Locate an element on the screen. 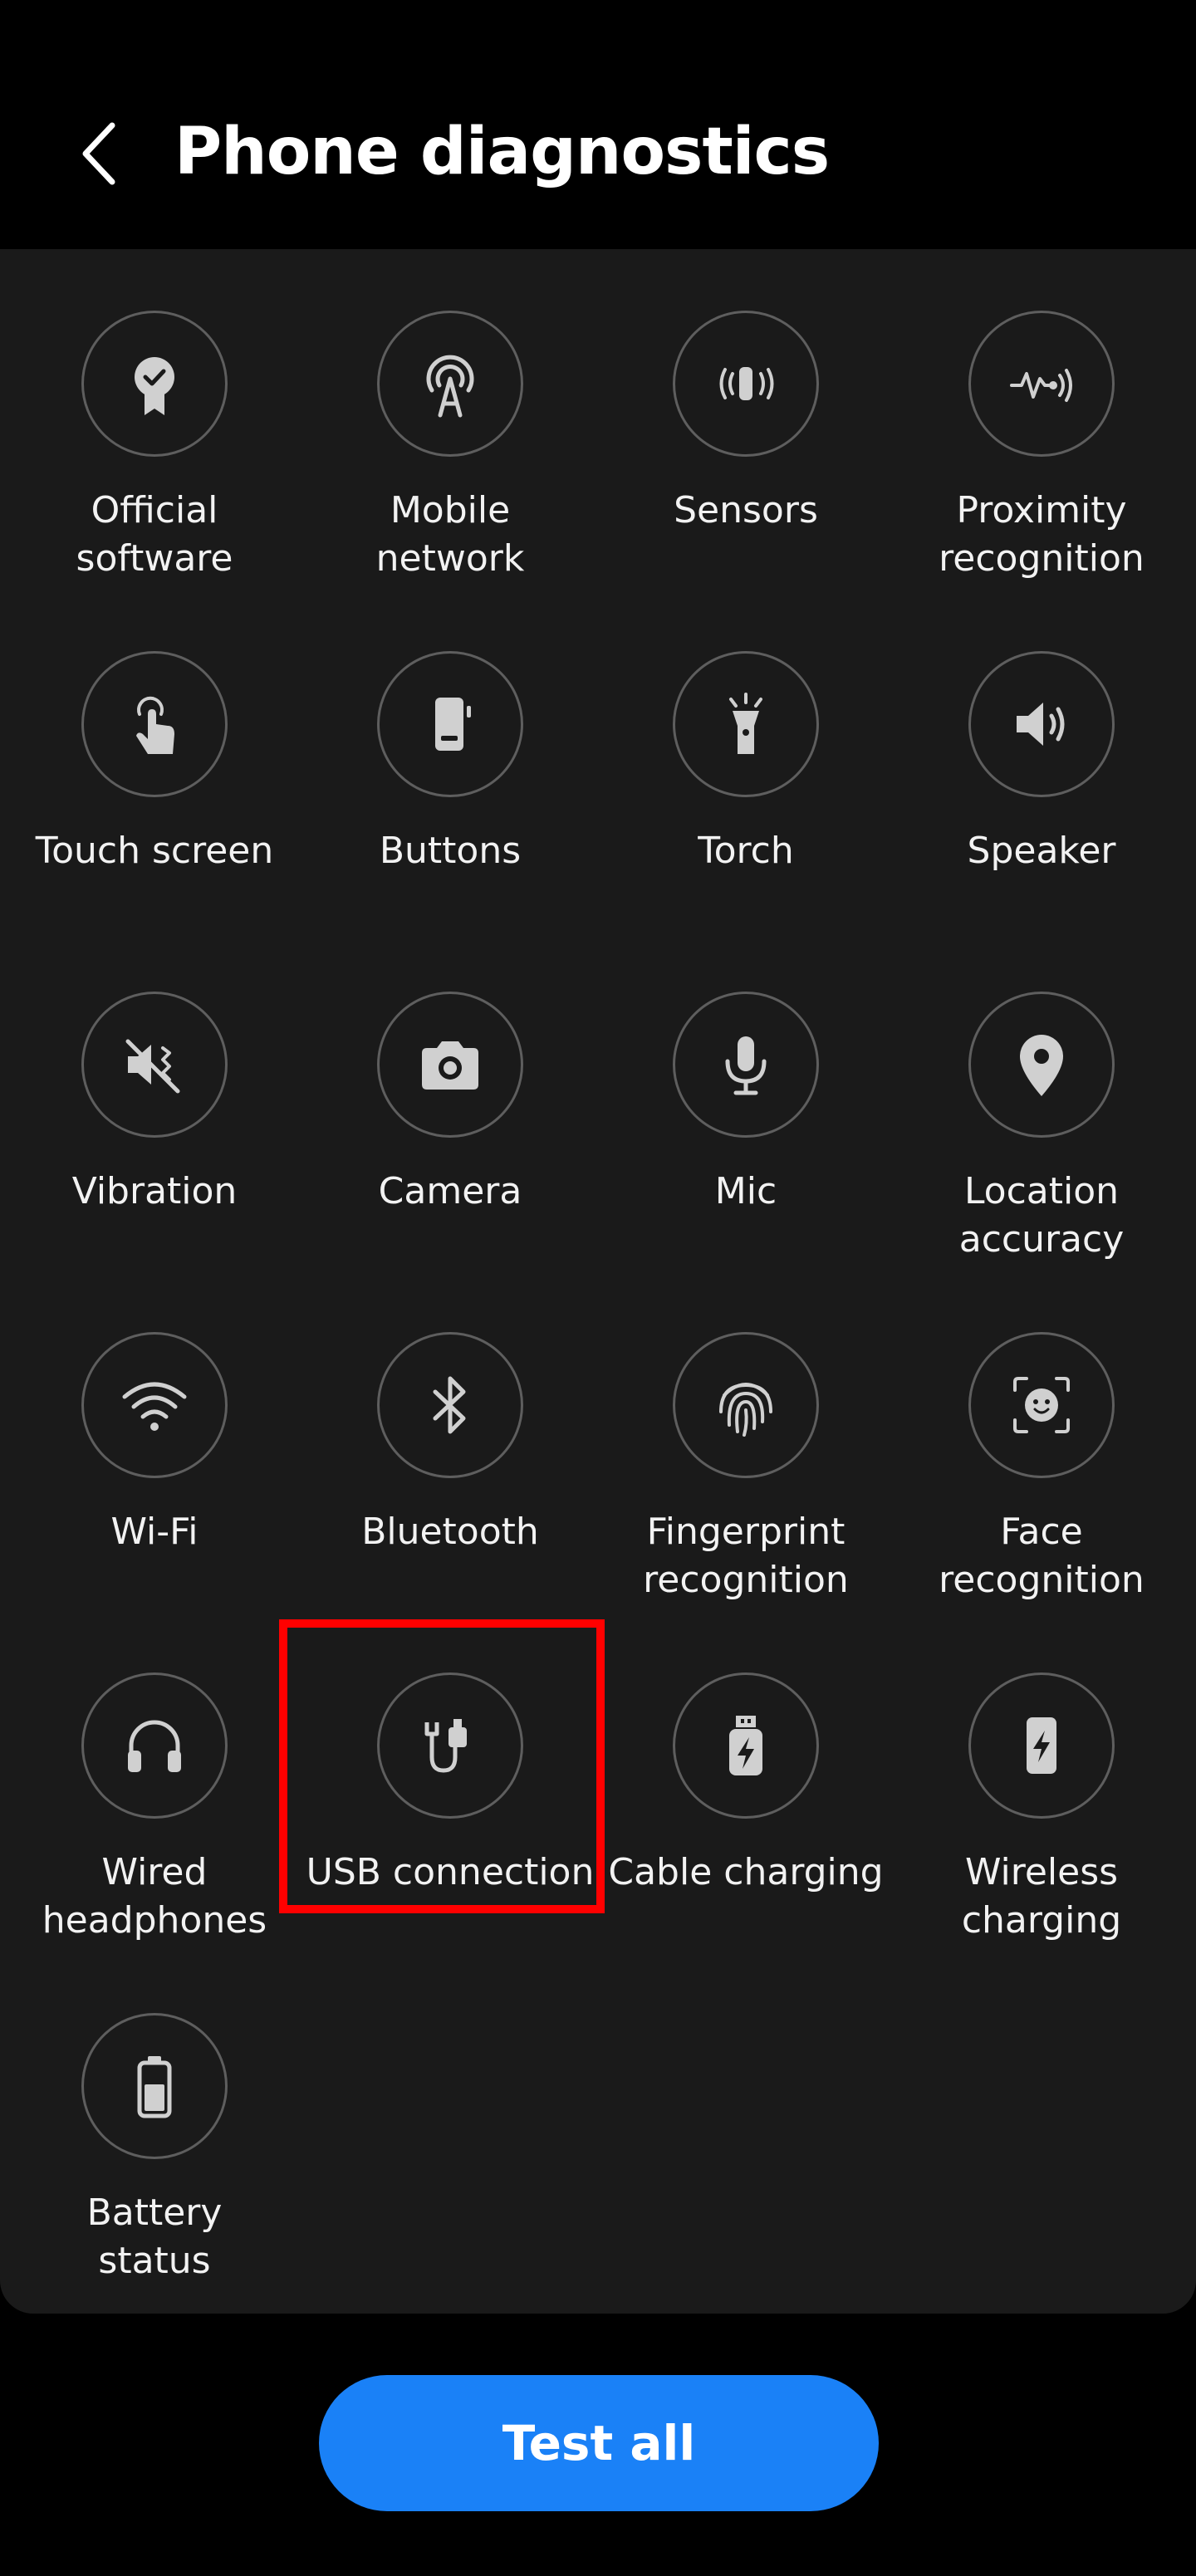 The height and width of the screenshot is (2576, 1196). cable-charging-icon is located at coordinates (746, 1745).